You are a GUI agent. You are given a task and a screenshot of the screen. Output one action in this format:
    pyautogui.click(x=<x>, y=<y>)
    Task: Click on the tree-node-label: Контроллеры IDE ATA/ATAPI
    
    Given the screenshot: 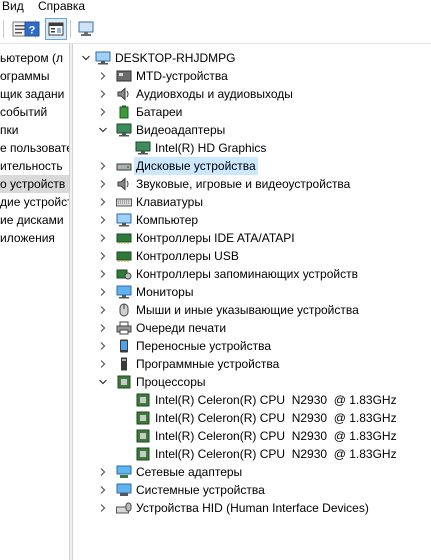 What is the action you would take?
    pyautogui.click(x=215, y=238)
    